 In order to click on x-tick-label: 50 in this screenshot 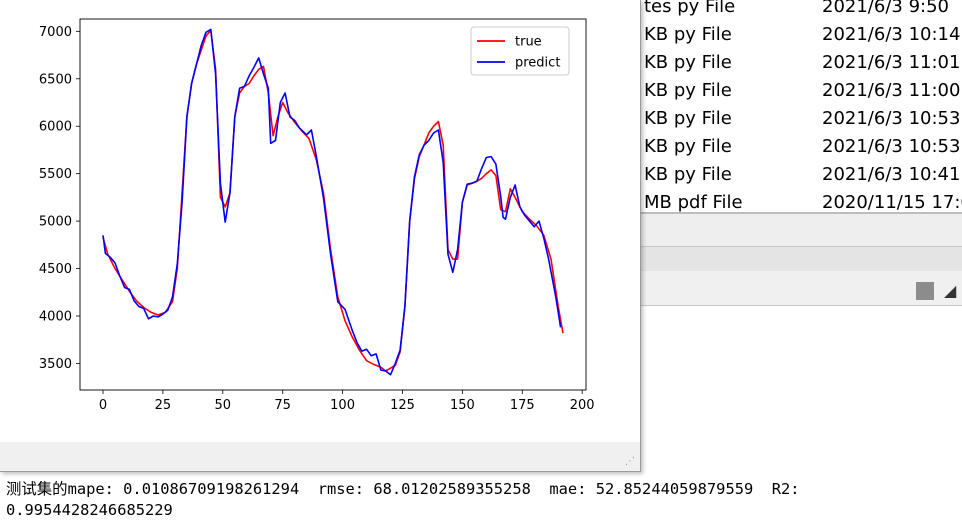, I will do `click(223, 405)`.